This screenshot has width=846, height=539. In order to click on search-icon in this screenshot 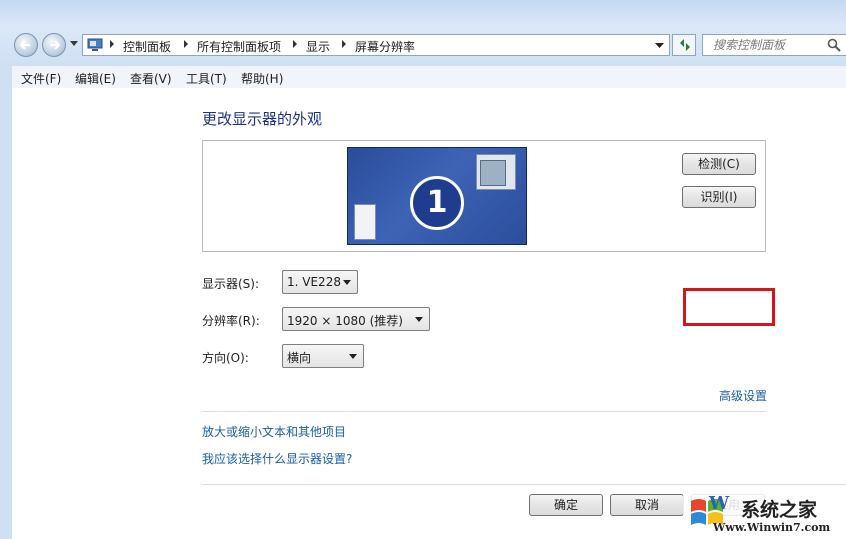, I will do `click(834, 45)`.